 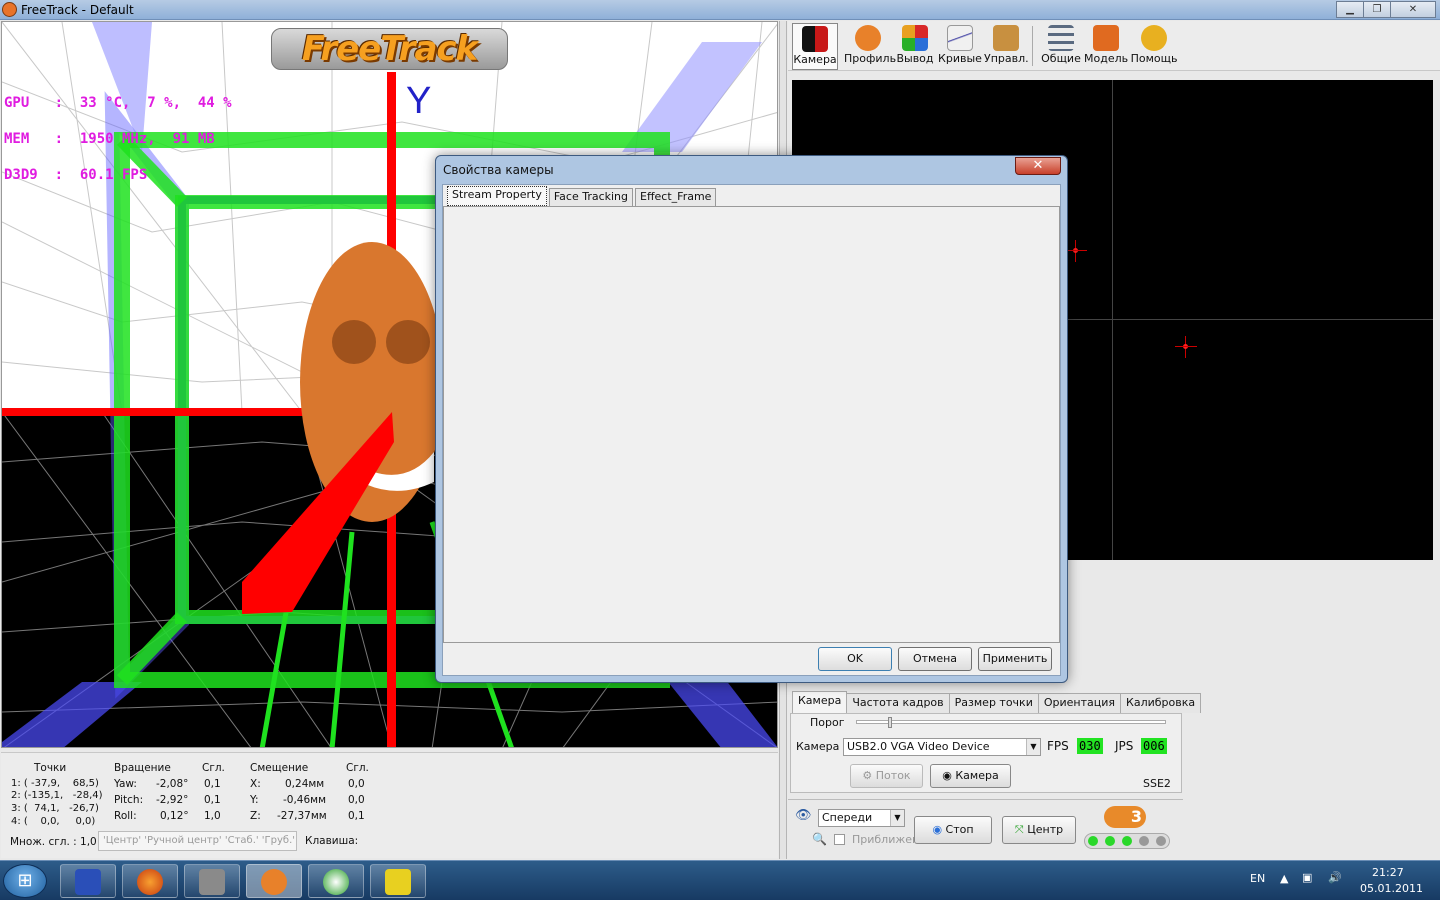 I want to click on y-axis-label: Y, so click(x=419, y=101).